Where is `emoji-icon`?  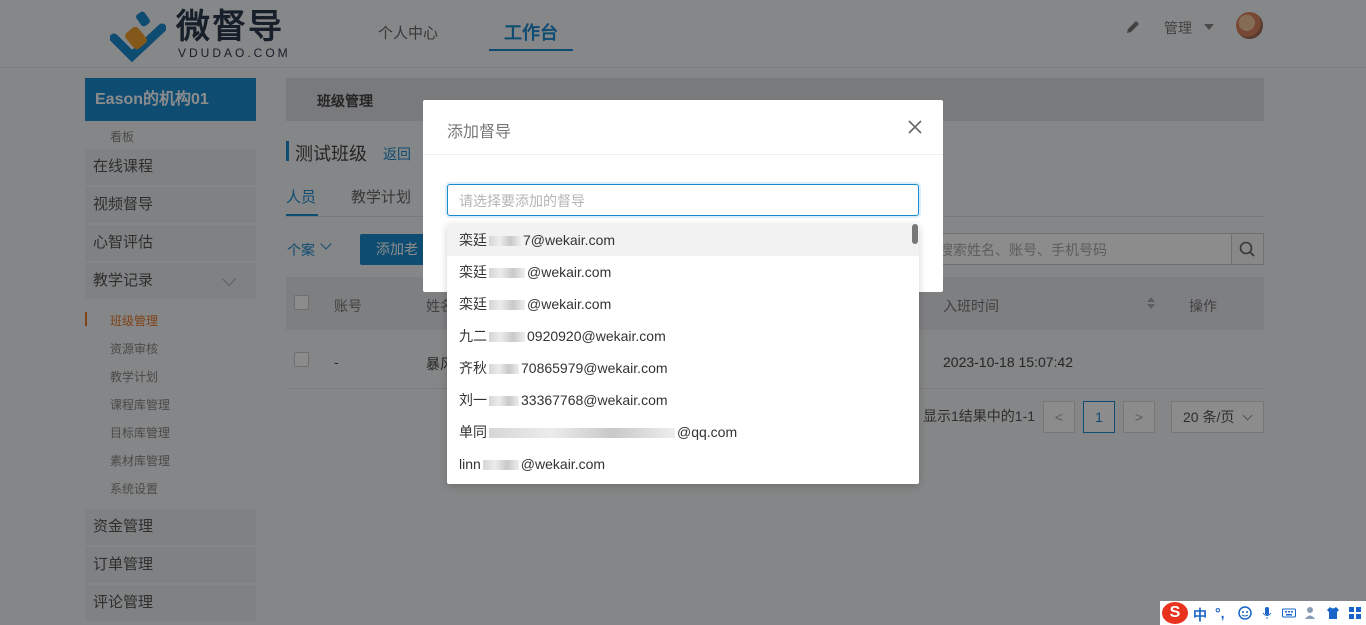 emoji-icon is located at coordinates (1245, 613).